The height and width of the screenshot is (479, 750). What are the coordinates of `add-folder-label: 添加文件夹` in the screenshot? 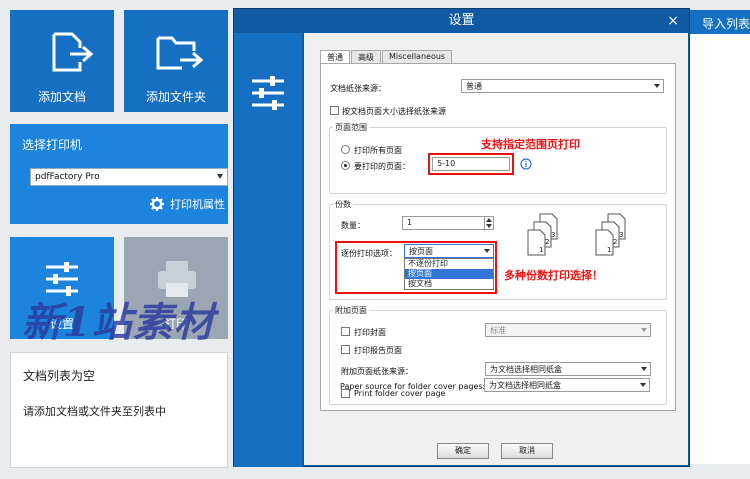 It's located at (175, 97).